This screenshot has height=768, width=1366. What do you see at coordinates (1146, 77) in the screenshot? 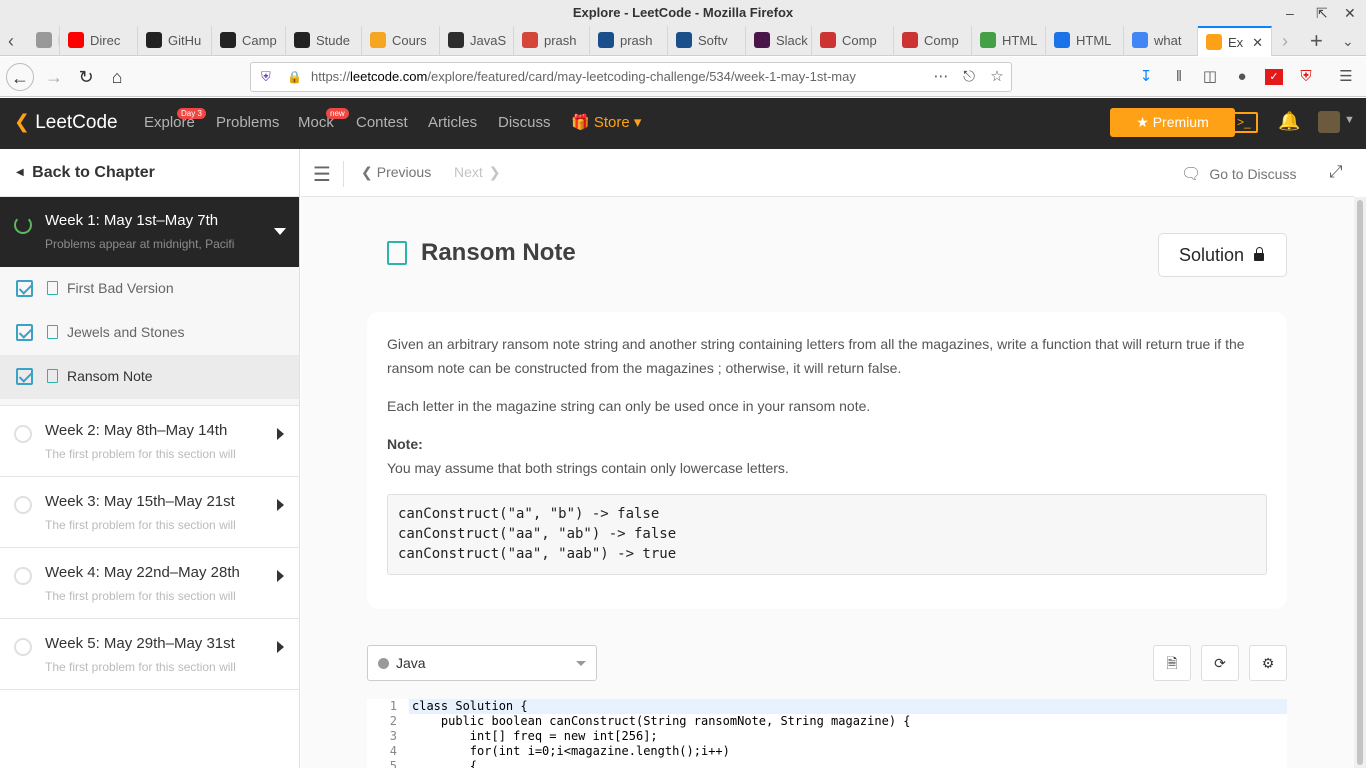
I see `downloads-icon: ↧` at bounding box center [1146, 77].